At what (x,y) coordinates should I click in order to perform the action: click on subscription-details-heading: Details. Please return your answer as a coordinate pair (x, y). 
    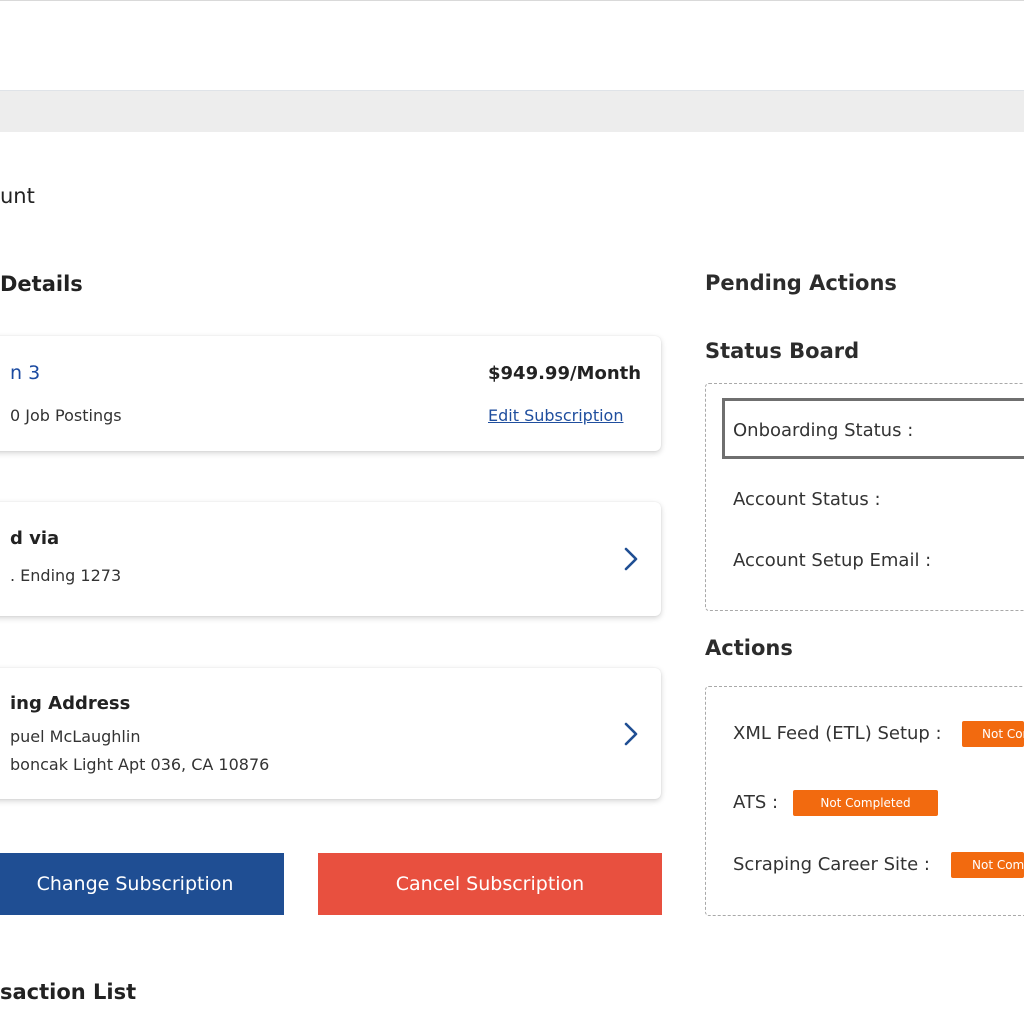
    Looking at the image, I should click on (41, 284).